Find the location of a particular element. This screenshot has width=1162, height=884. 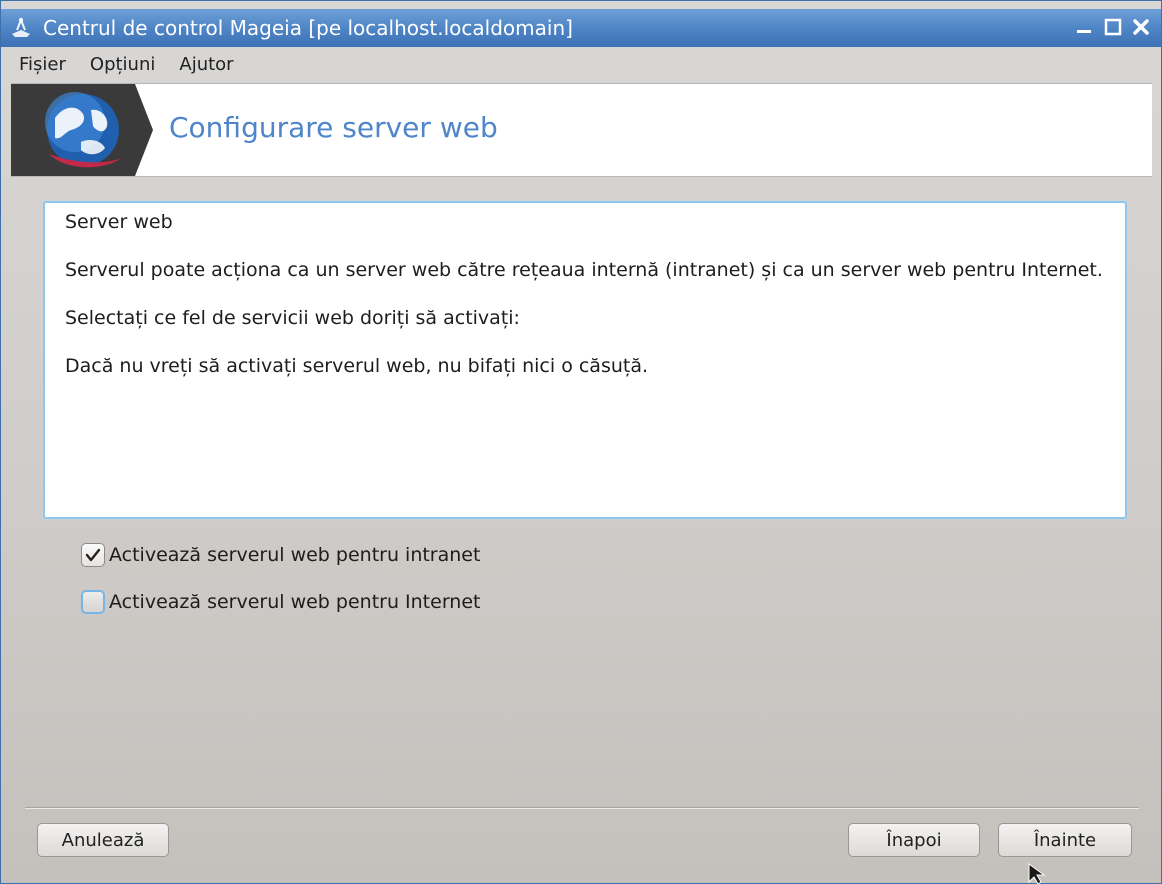

description-heading: Server web is located at coordinates (119, 222).